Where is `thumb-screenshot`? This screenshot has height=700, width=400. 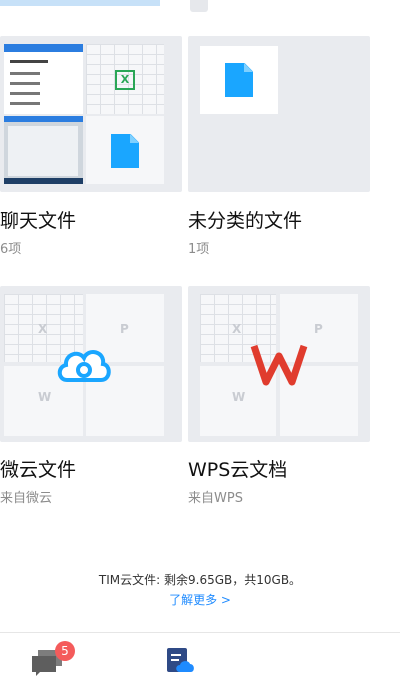
thumb-screenshot is located at coordinates (43, 150).